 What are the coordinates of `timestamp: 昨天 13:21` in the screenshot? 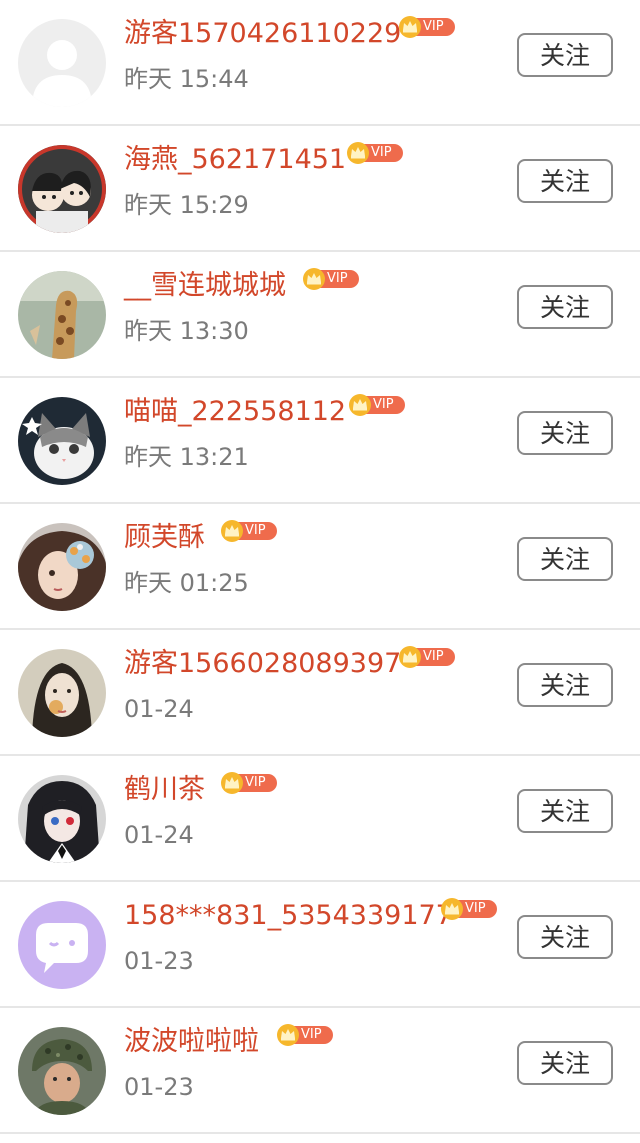 It's located at (186, 457).